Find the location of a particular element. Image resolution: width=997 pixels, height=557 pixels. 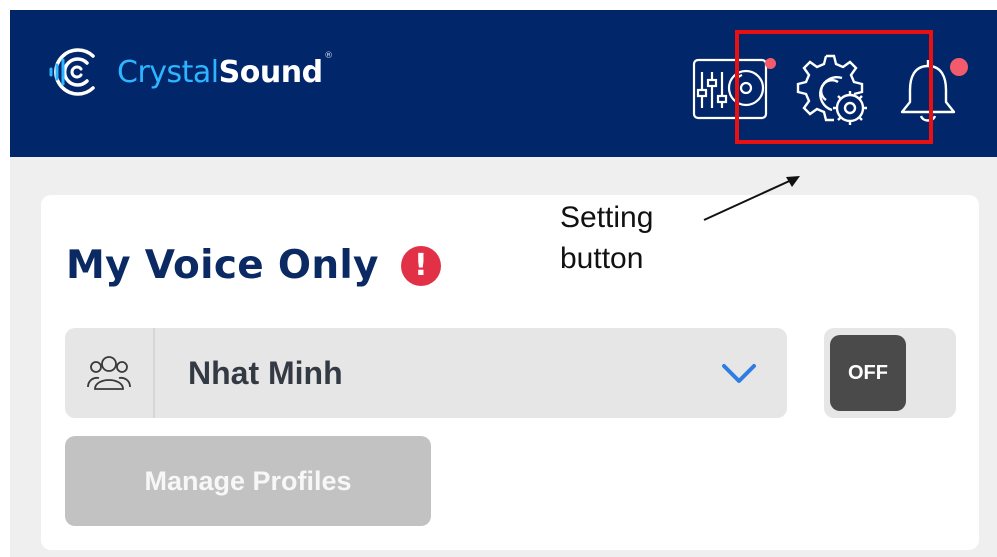

annotation-label: Setting button is located at coordinates (606, 238).